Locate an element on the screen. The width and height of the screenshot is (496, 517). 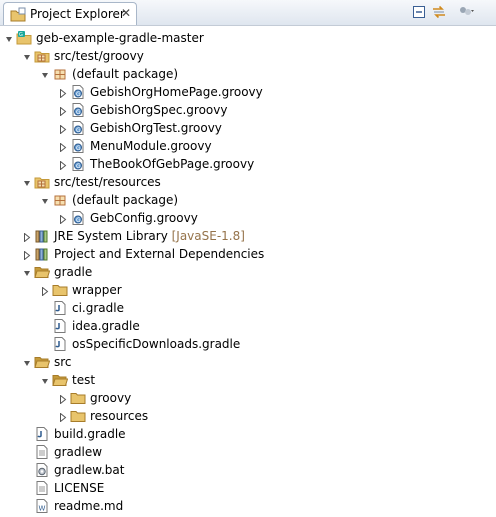
tree-item-label: osSpecificDownloads.gradle is located at coordinates (156, 344).